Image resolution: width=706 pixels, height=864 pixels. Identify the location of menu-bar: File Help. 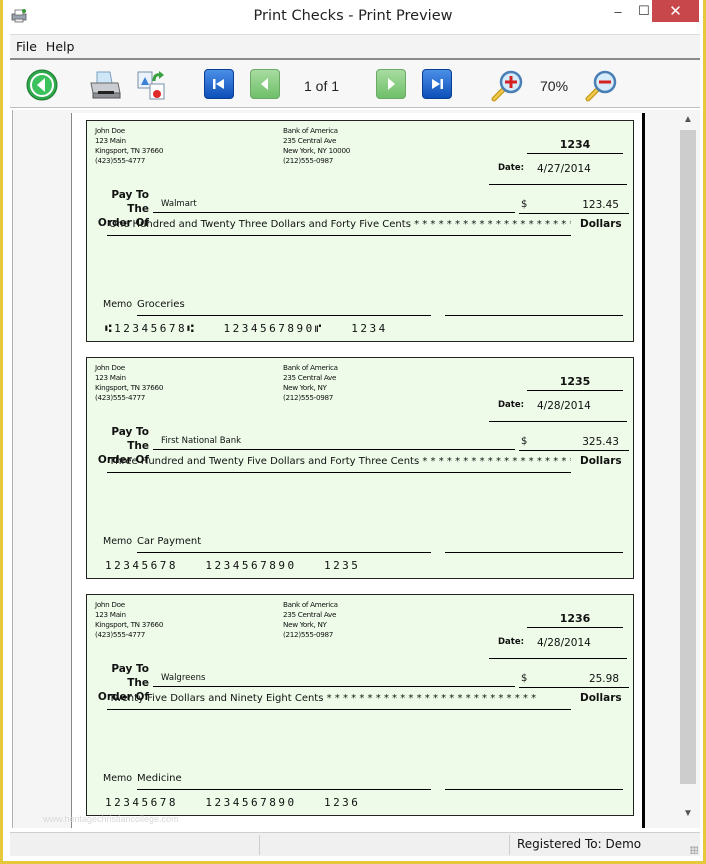
(355, 46).